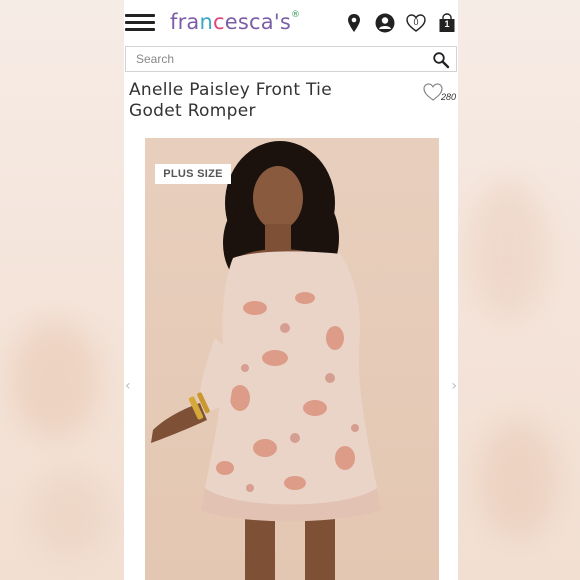 The image size is (580, 580). What do you see at coordinates (230, 90) in the screenshot?
I see `product-title-line-1: Anelle Paisley Front Tie` at bounding box center [230, 90].